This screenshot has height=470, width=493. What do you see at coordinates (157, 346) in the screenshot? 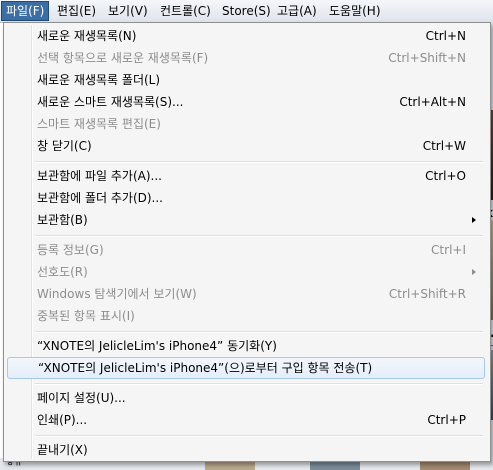
I see `menu-item-label: “XNOTE의 JelicleLim's iPhone4” 동기화(Y)` at bounding box center [157, 346].